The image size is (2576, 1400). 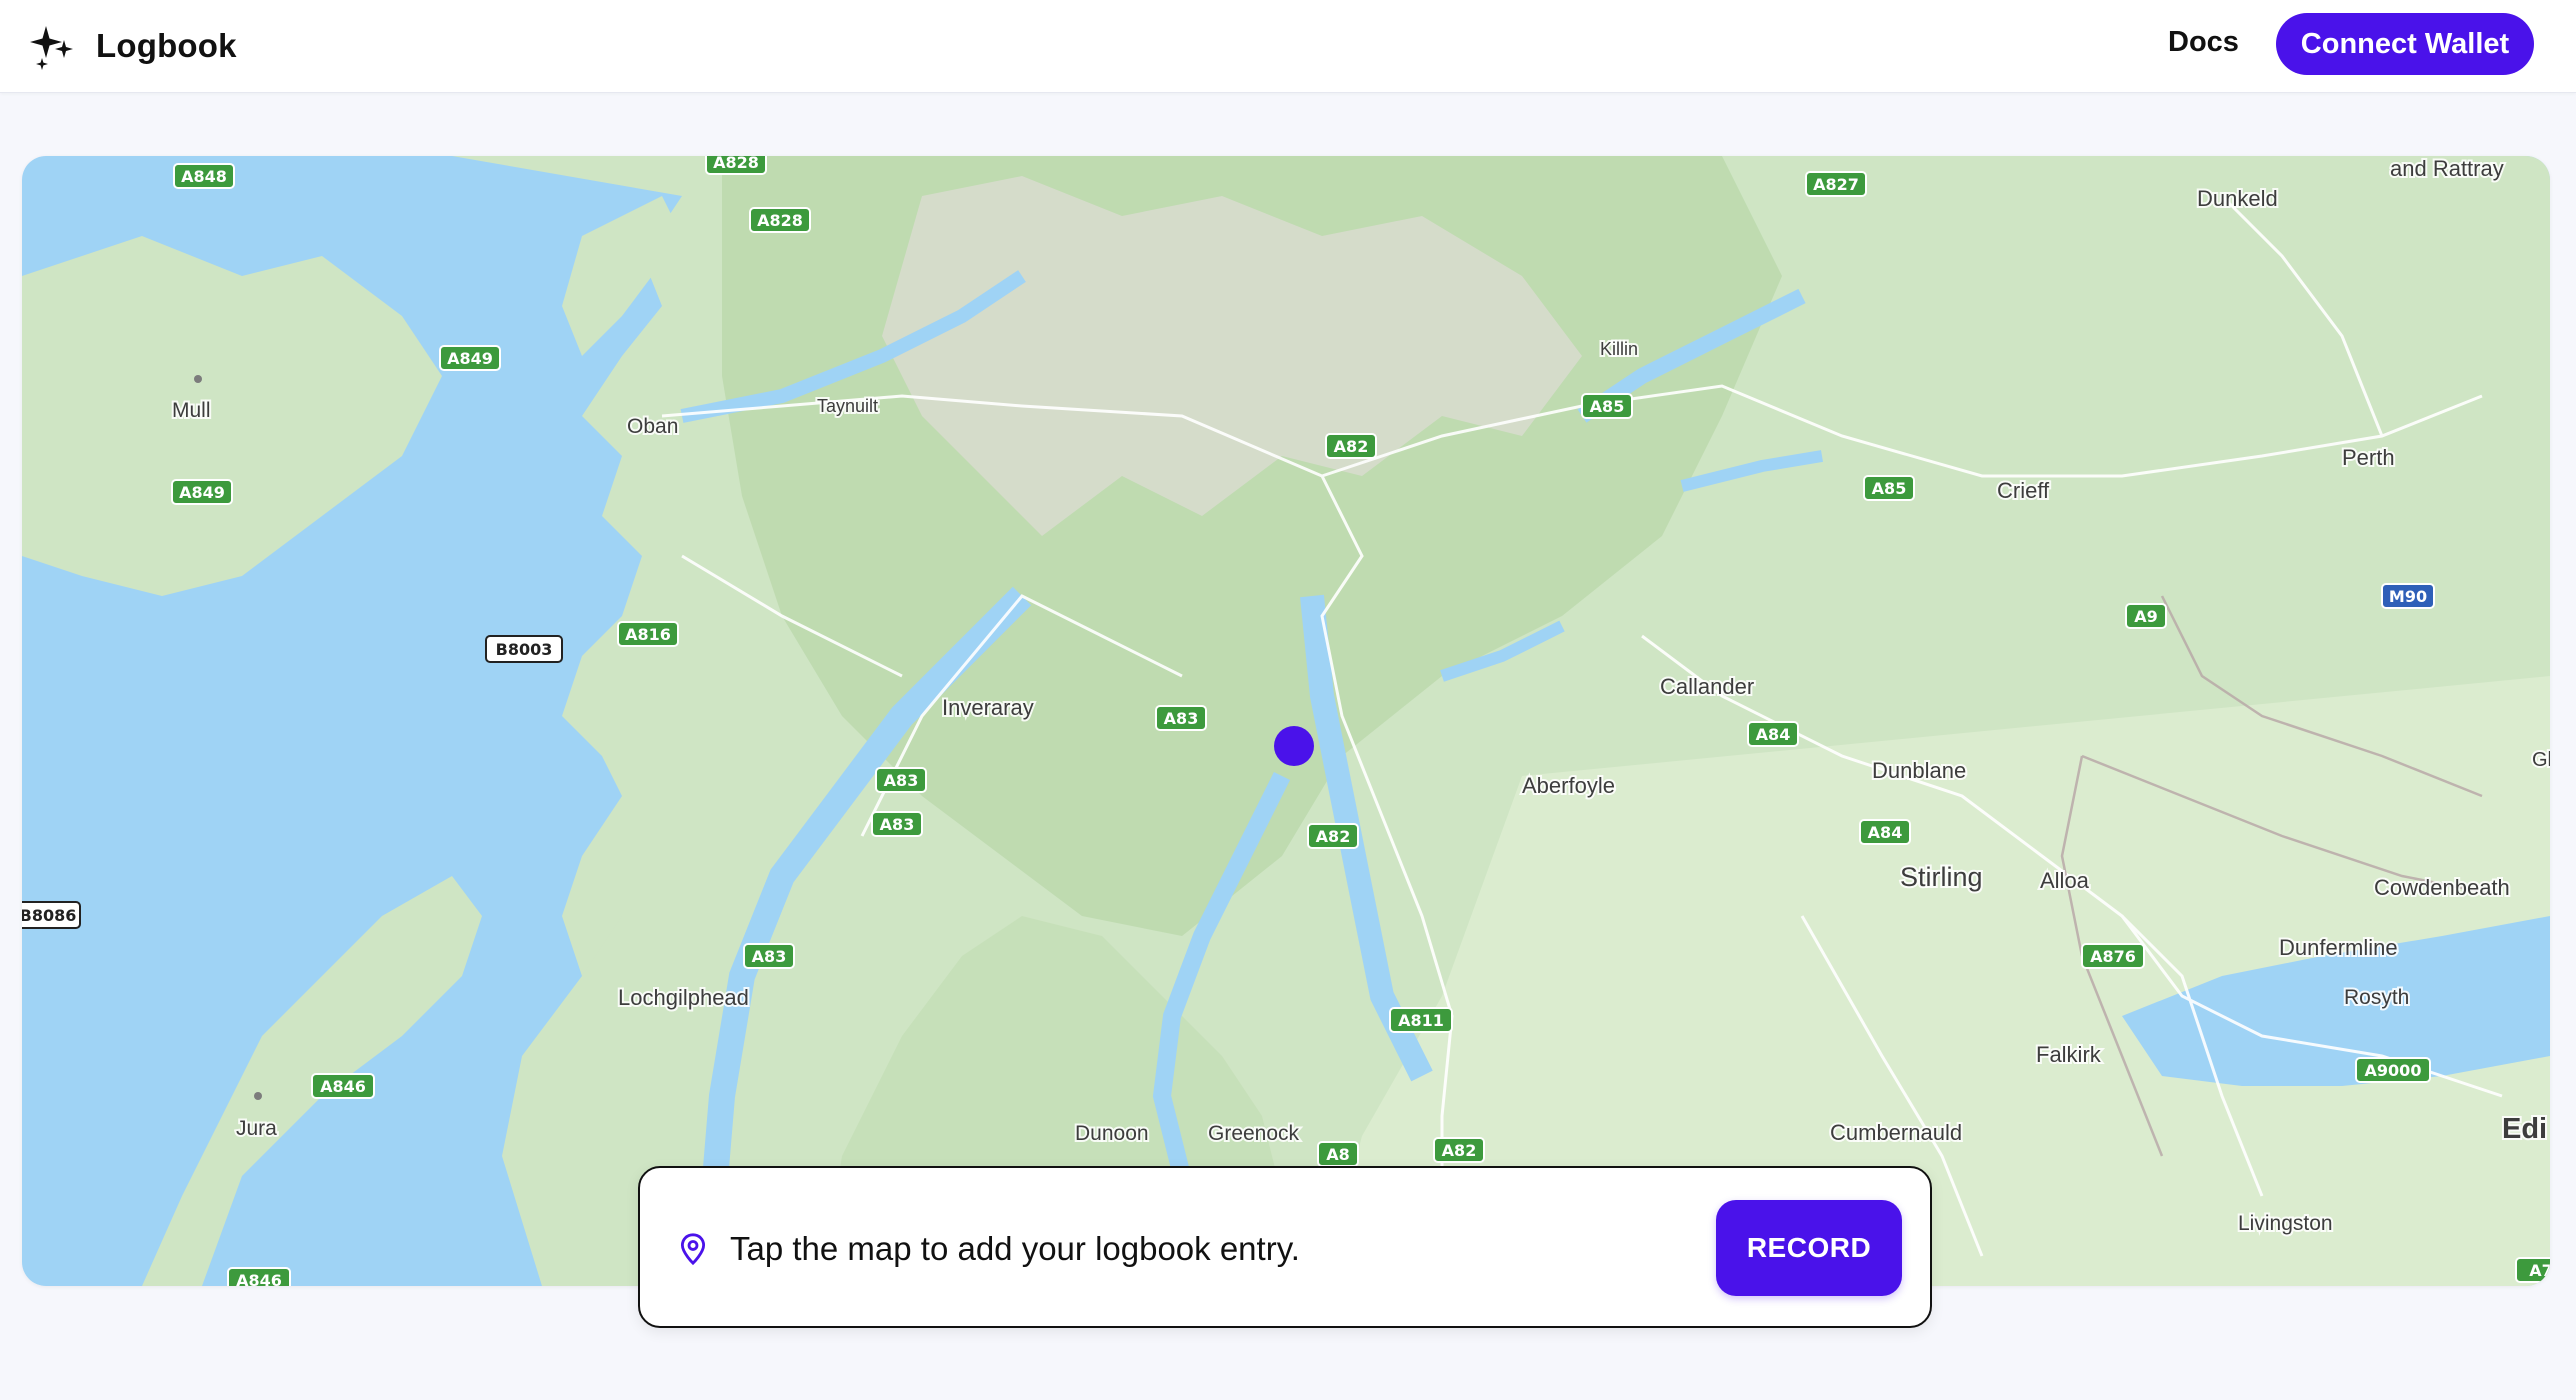 What do you see at coordinates (988, 707) in the screenshot?
I see `place-label: Inveraray` at bounding box center [988, 707].